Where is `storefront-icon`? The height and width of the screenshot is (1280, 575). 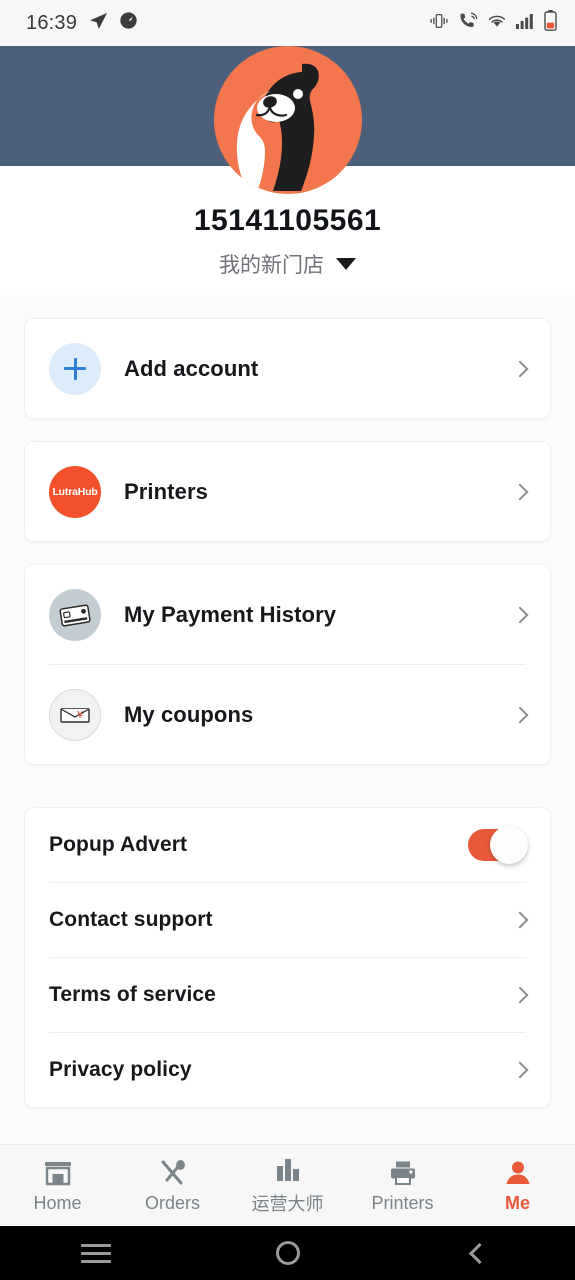 storefront-icon is located at coordinates (58, 1172).